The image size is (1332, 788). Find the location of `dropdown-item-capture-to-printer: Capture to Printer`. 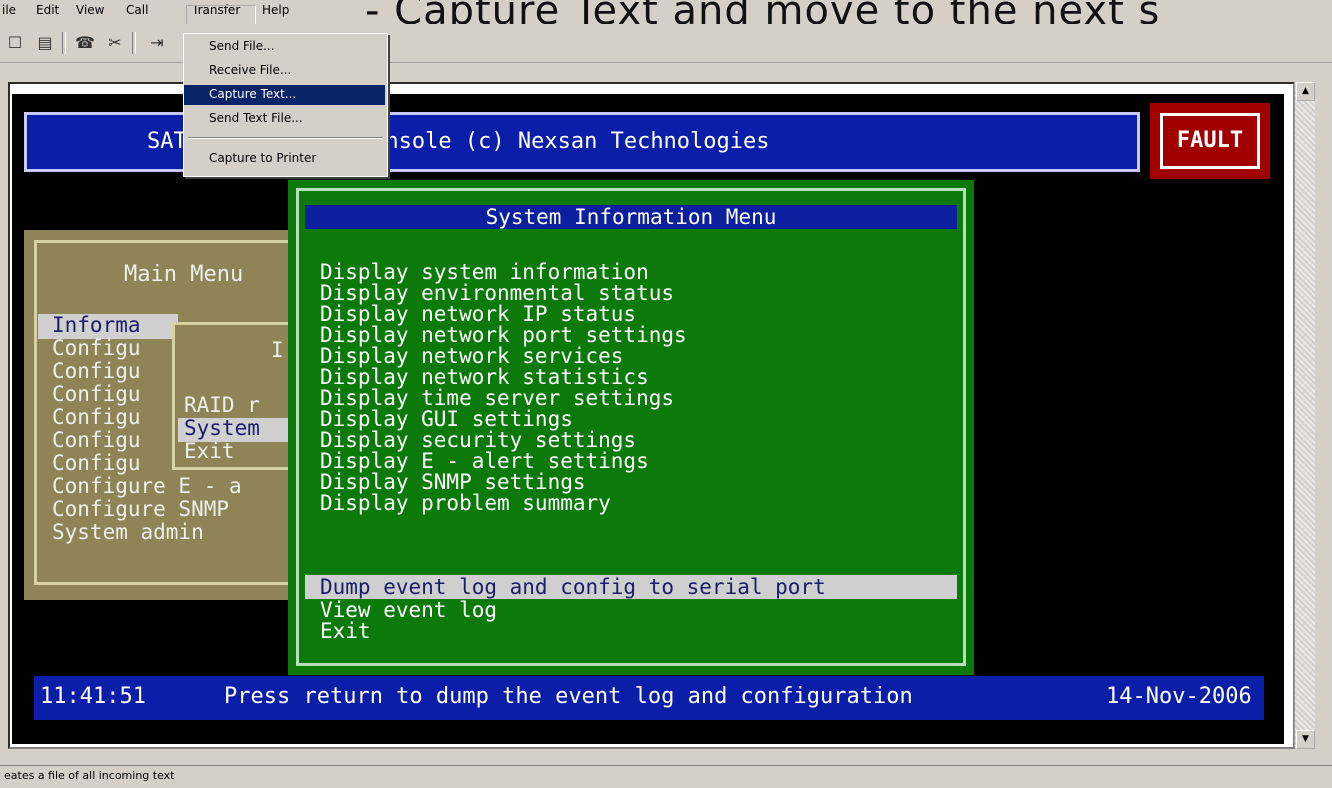

dropdown-item-capture-to-printer: Capture to Printer is located at coordinates (284, 159).